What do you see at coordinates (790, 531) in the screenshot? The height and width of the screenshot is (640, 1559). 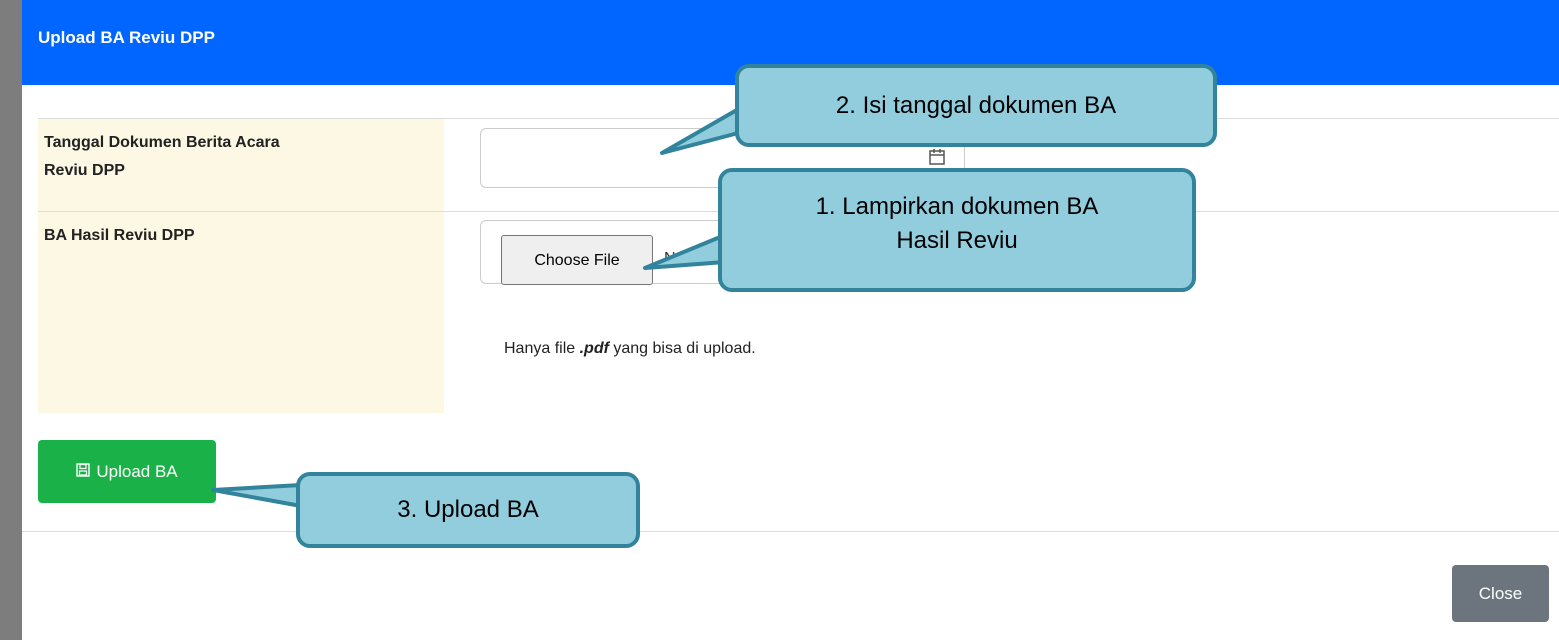 I see `footer-divider` at bounding box center [790, 531].